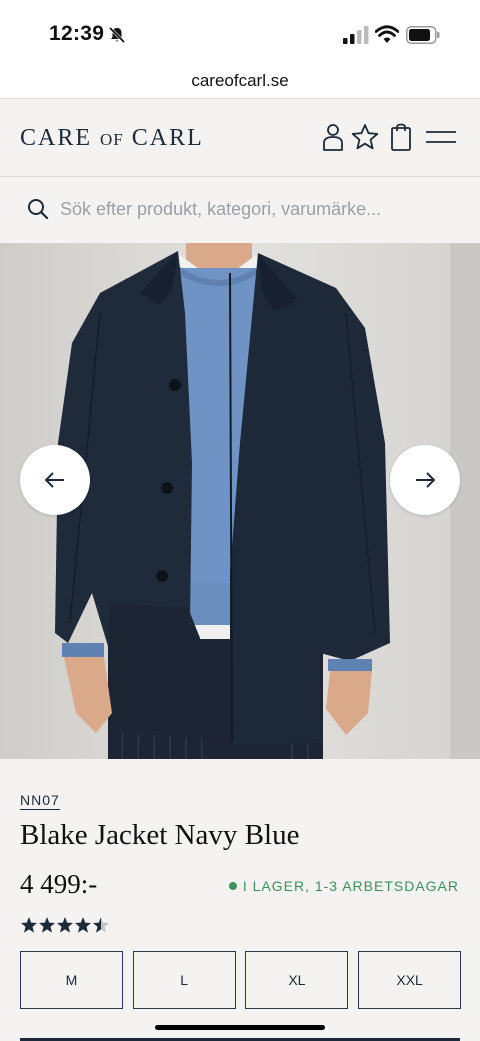 The image size is (480, 1041). I want to click on search-input, so click(260, 209).